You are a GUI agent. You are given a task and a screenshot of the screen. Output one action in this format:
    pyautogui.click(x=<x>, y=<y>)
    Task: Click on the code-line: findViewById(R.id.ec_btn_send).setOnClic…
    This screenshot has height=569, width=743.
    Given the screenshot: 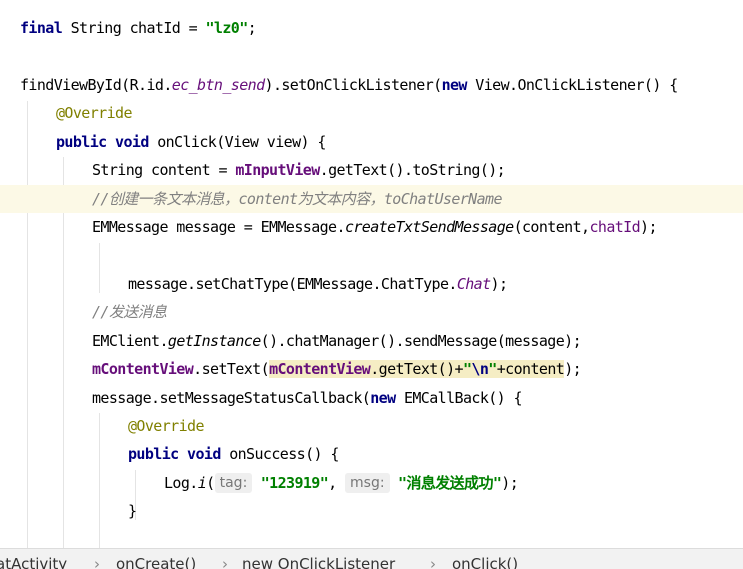 What is the action you would take?
    pyautogui.click(x=371, y=85)
    